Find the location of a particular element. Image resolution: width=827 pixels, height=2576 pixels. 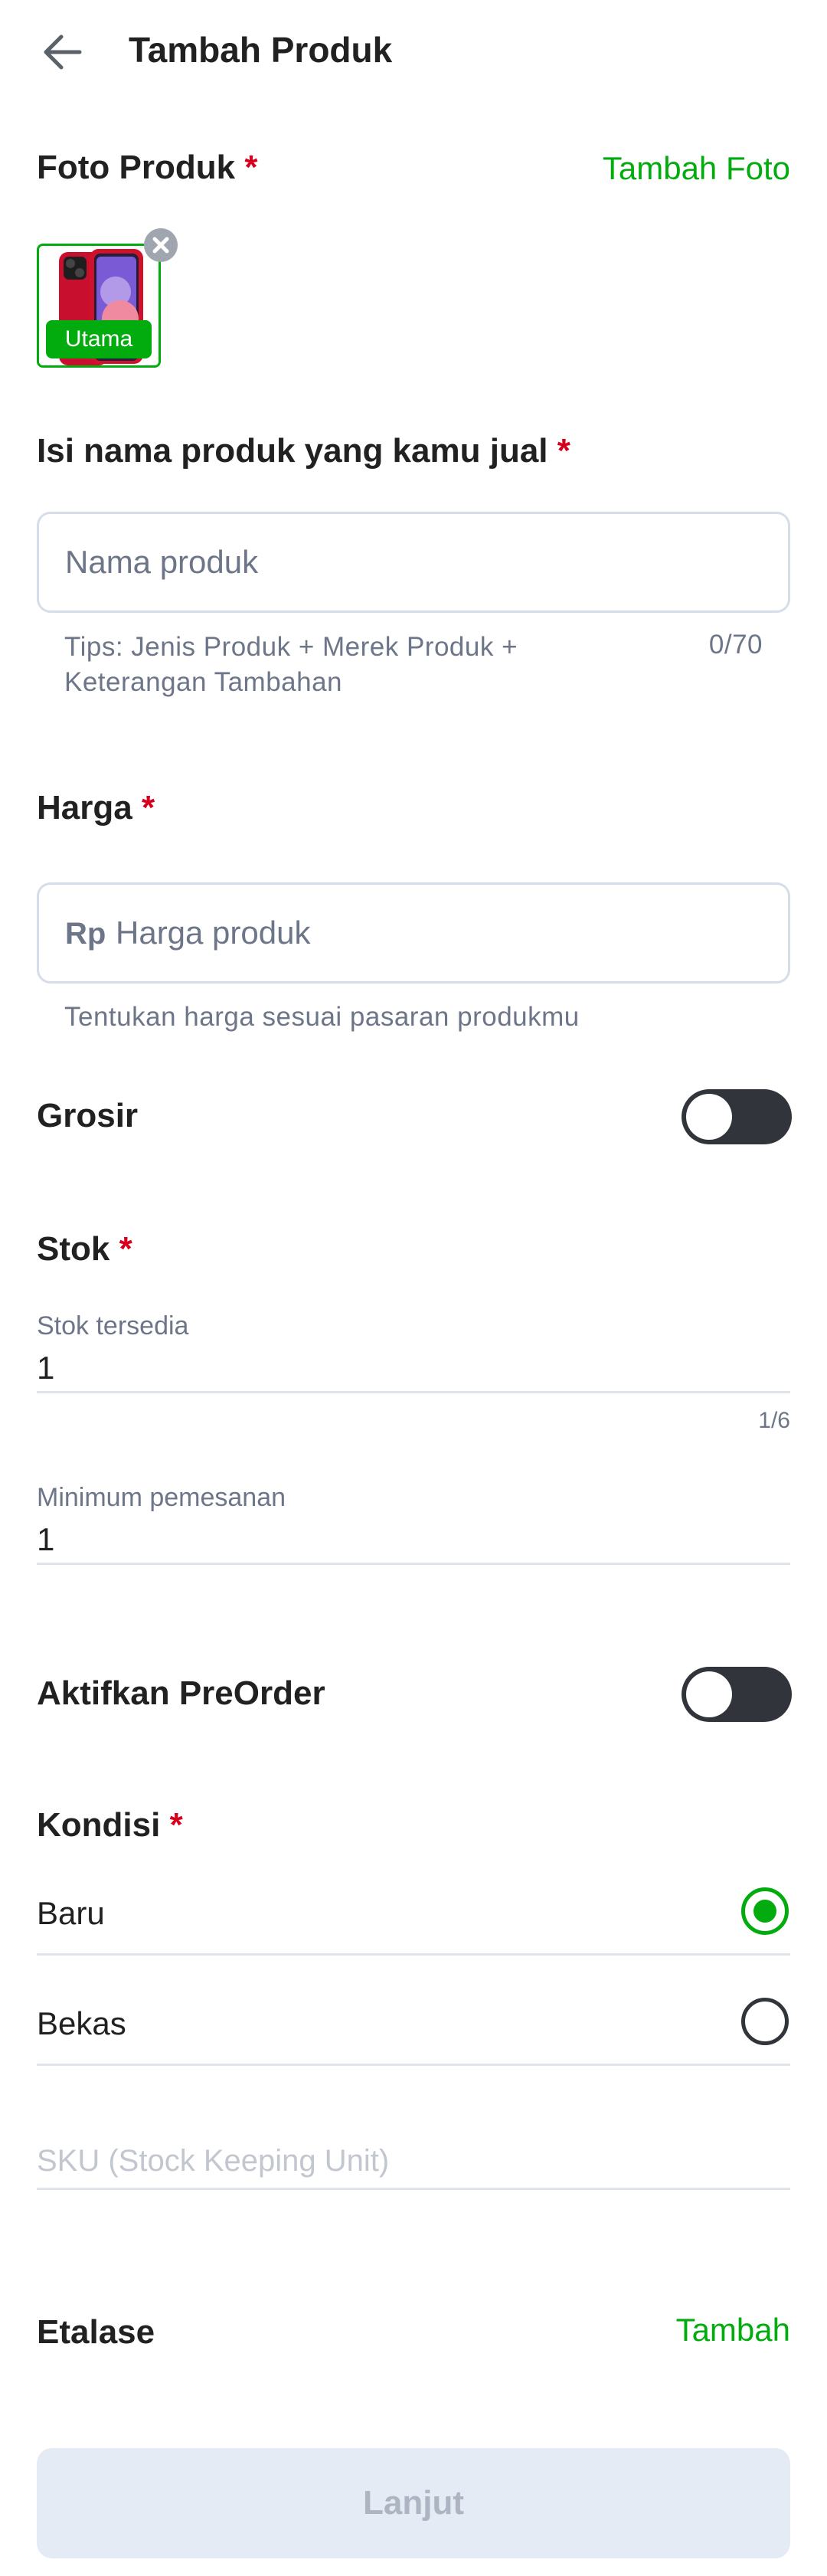

condition-label: Kondisi is located at coordinates (99, 1825).